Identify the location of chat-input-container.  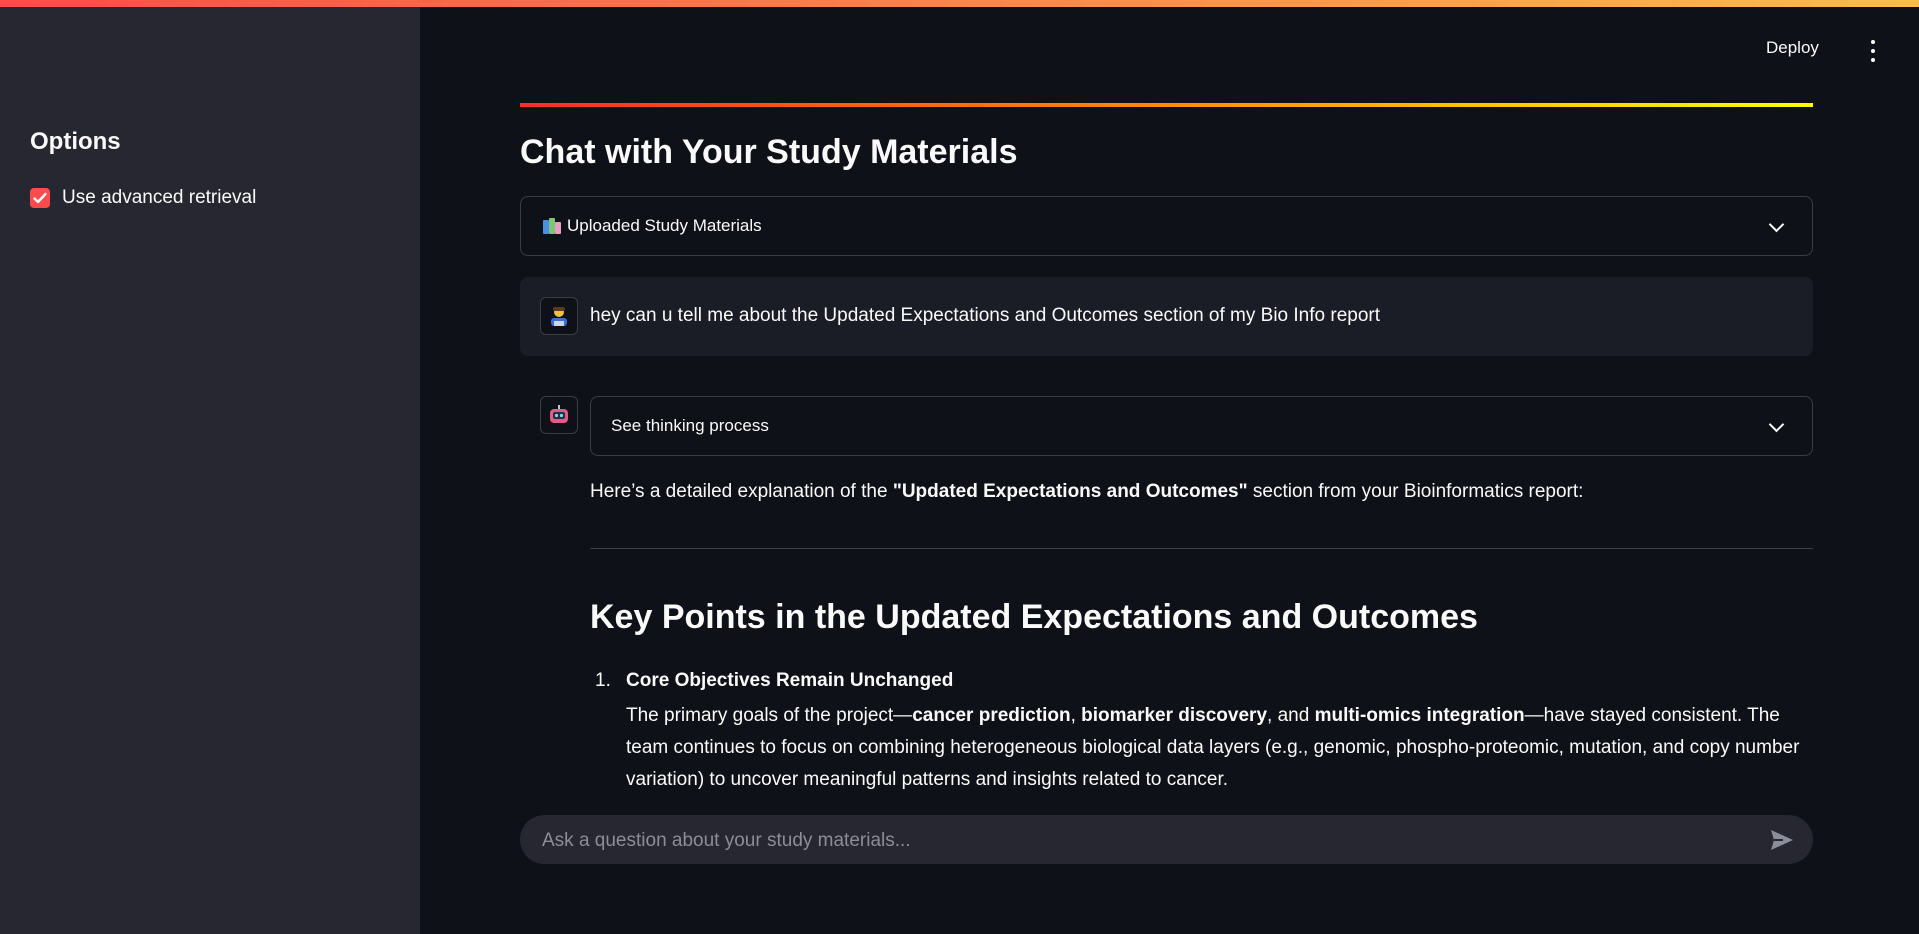
(1166, 840).